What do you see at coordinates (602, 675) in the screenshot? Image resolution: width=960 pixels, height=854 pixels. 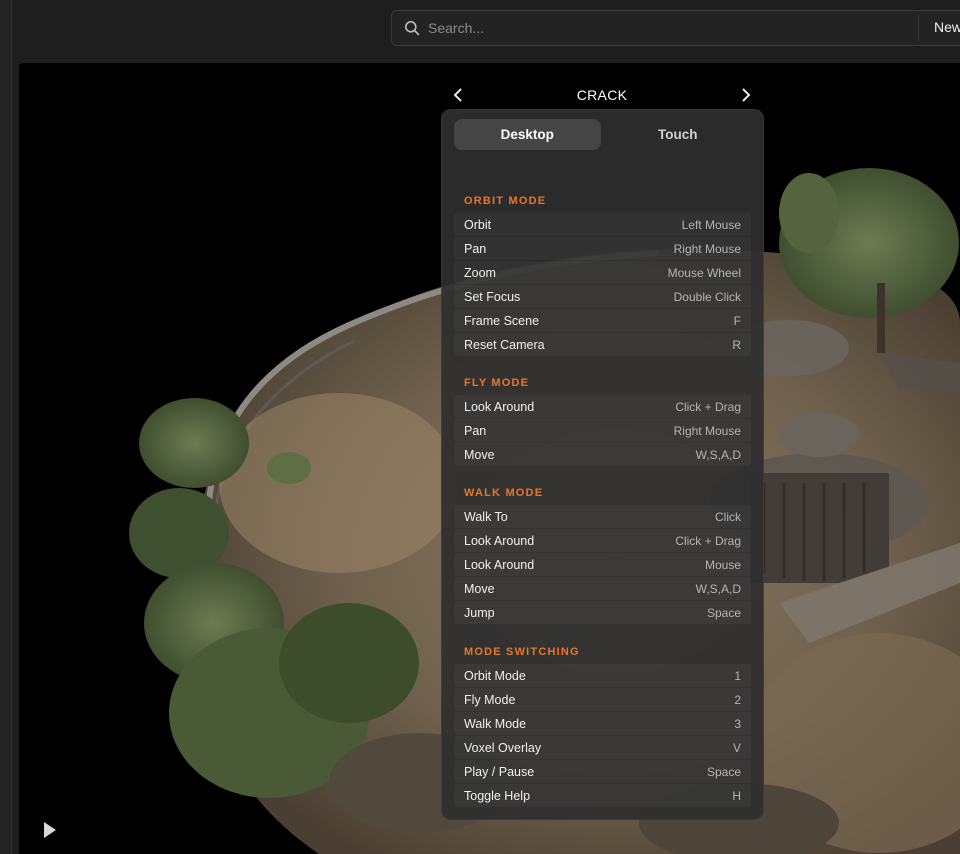 I see `list-item: Orbit Mode 1` at bounding box center [602, 675].